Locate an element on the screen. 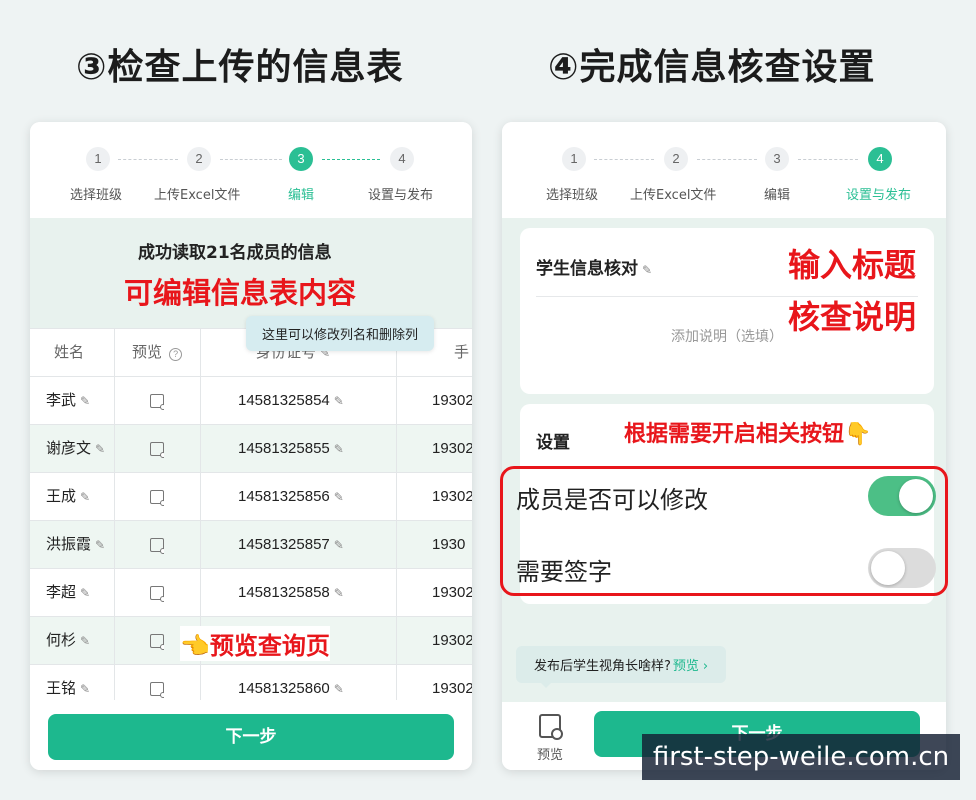 This screenshot has width=976, height=800. id-cell: 14581325856 ✎ is located at coordinates (291, 497).